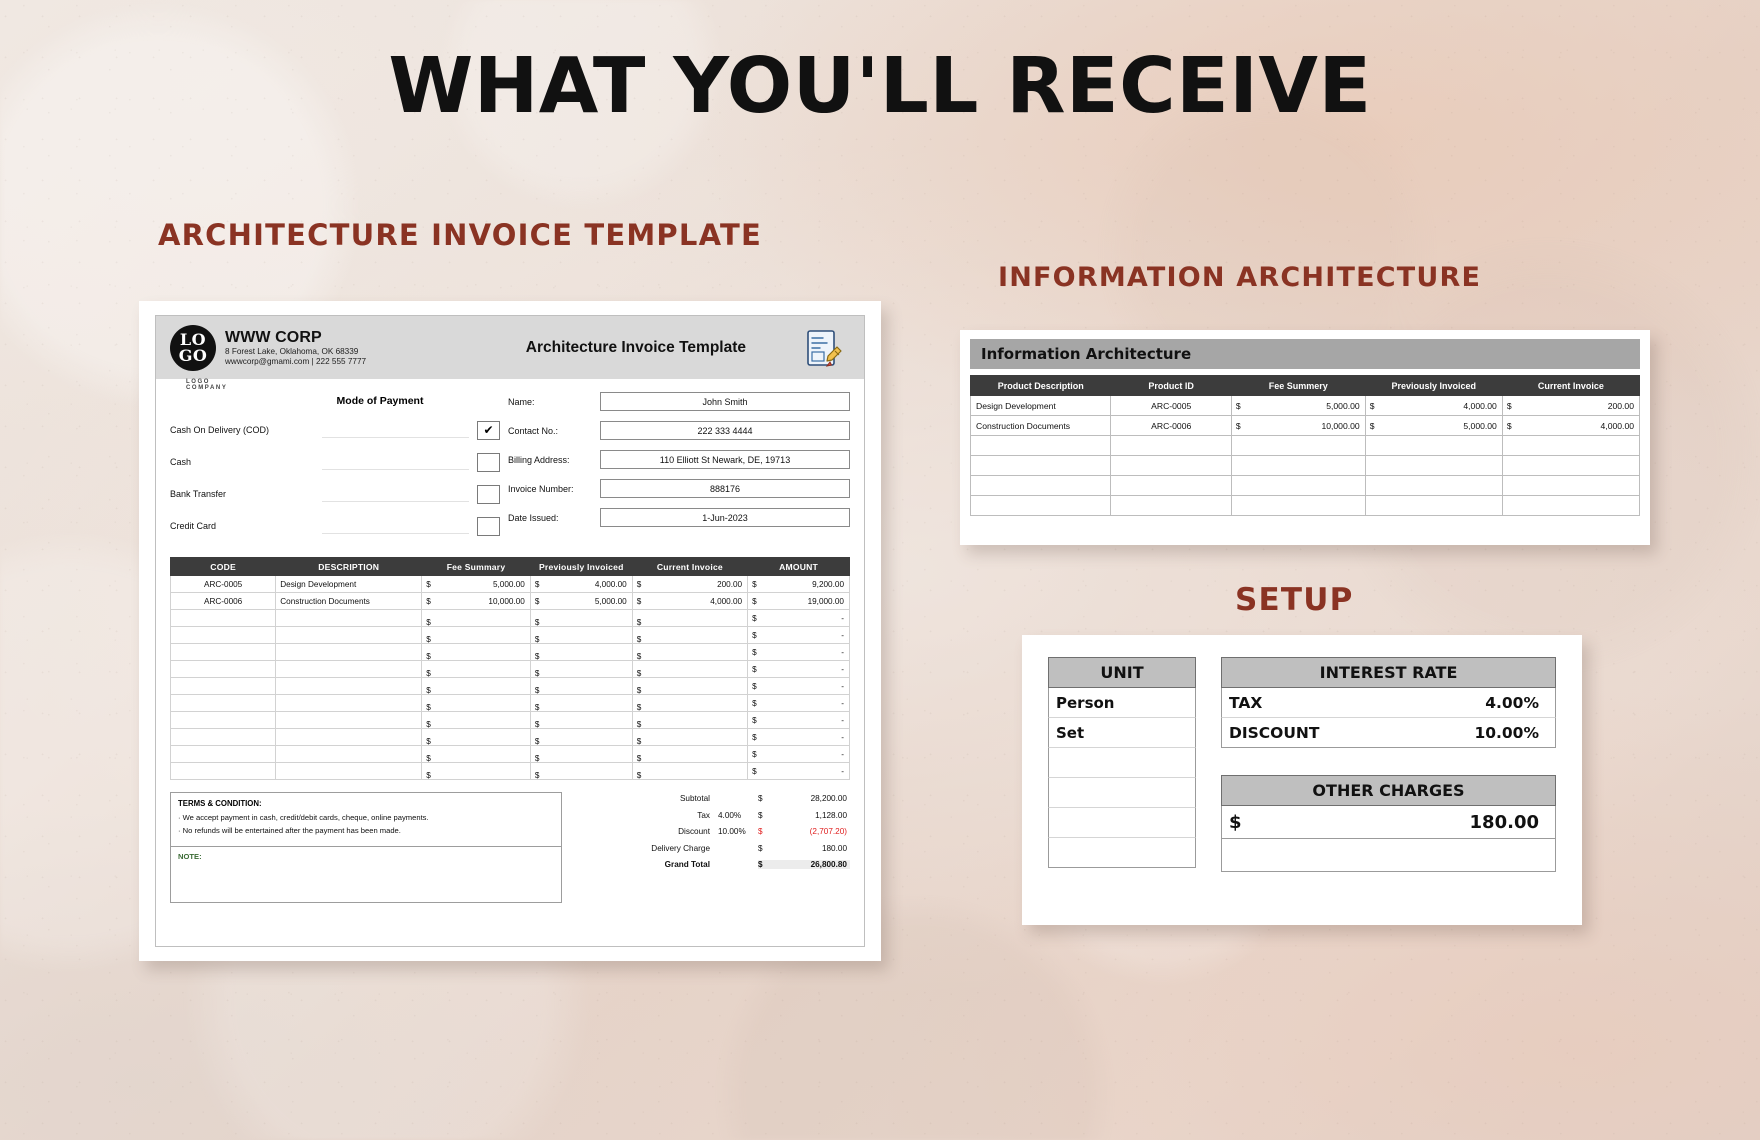  I want to click on payment-checkbox-bank-transfer, so click(488, 494).